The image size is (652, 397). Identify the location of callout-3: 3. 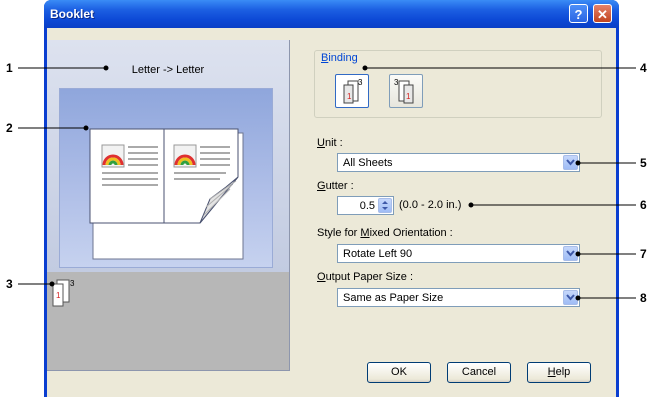
(9, 284).